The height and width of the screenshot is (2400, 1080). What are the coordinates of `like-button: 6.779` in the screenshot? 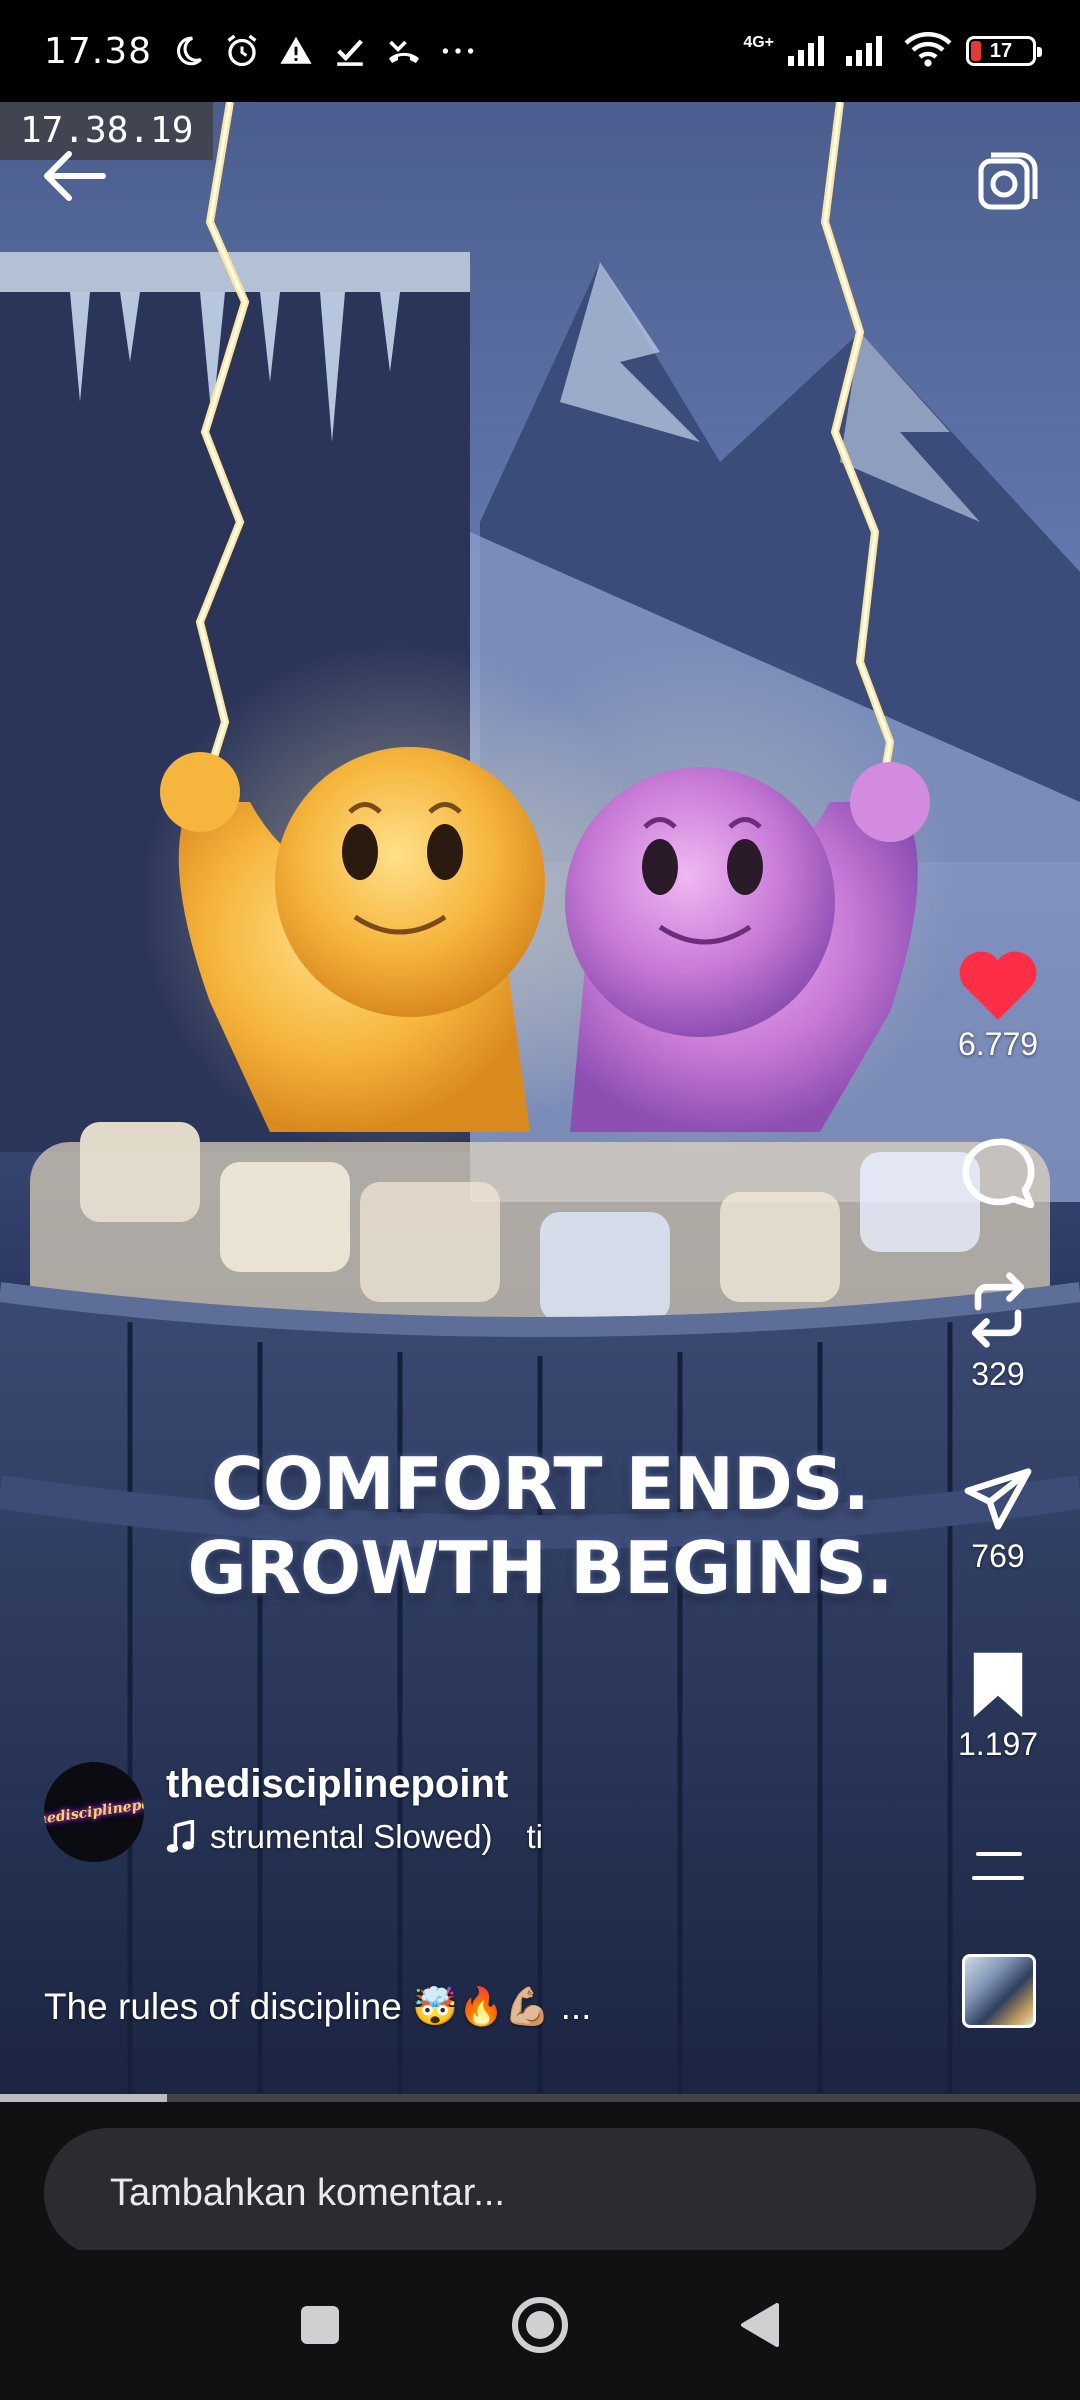 It's located at (998, 1005).